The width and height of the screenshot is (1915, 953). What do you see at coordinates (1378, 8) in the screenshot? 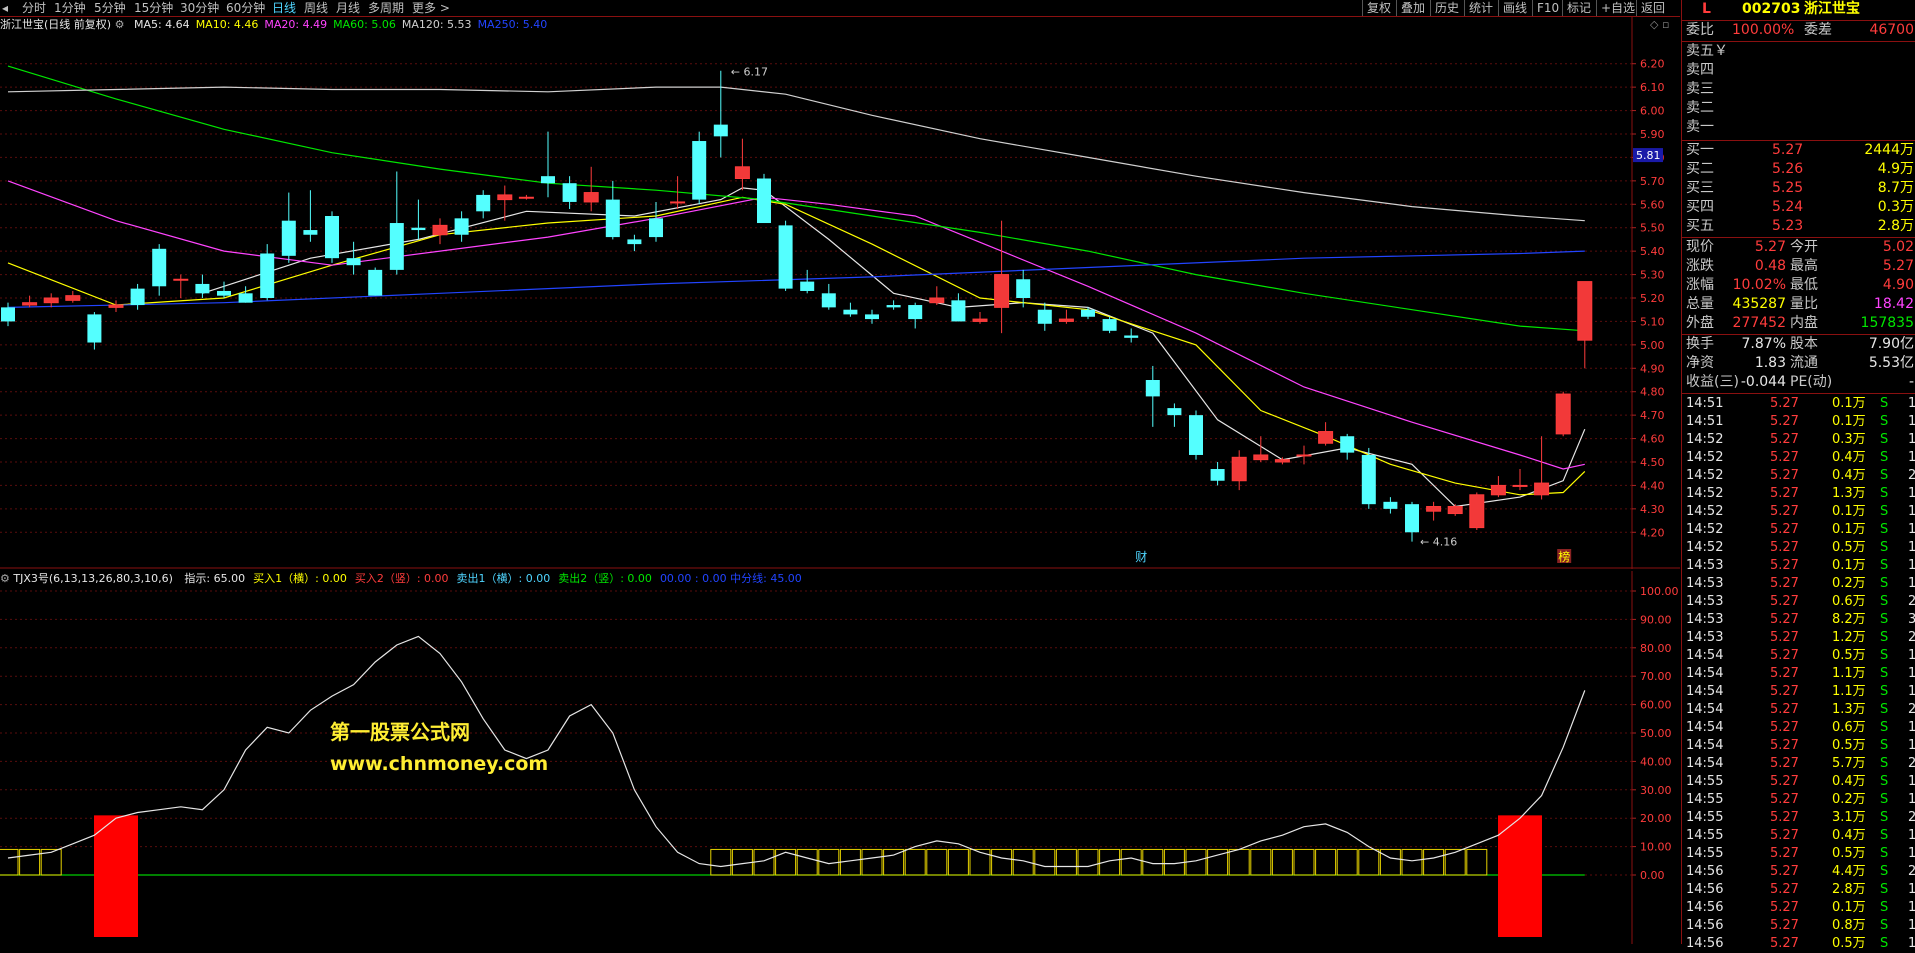
I see `tool-button: 复权` at bounding box center [1378, 8].